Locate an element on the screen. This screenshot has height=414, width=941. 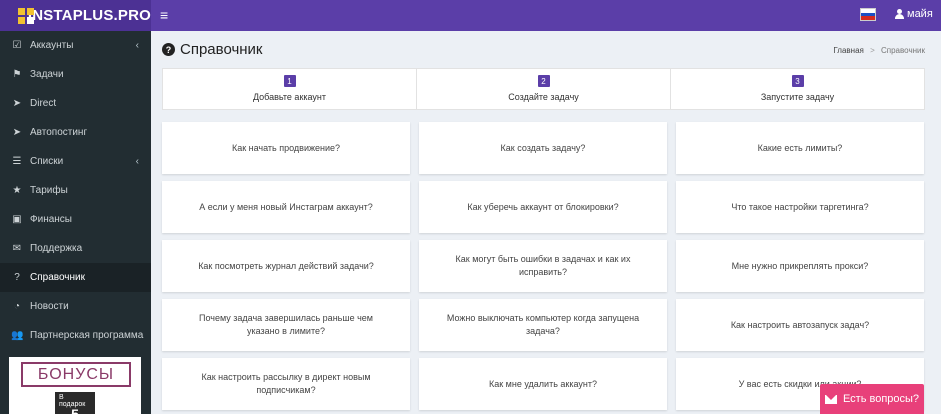
user-name: майя is located at coordinates (920, 14).